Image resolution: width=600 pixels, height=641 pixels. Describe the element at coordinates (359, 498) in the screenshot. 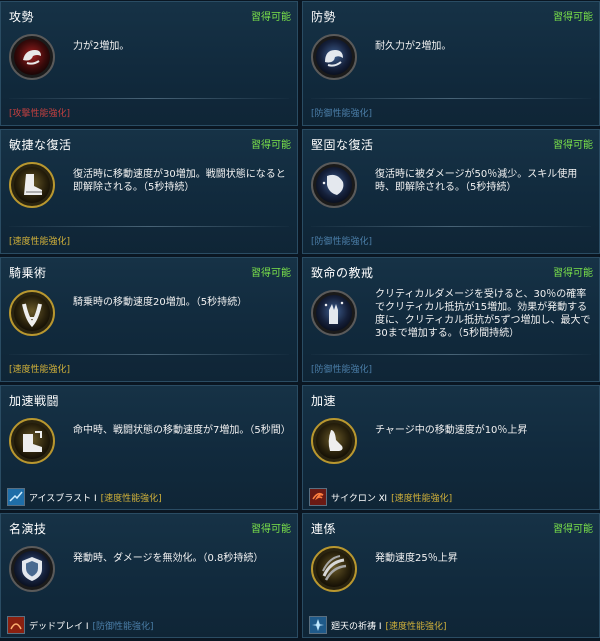

I see `linked-skill-name: サイクロン Ⅺ` at that location.